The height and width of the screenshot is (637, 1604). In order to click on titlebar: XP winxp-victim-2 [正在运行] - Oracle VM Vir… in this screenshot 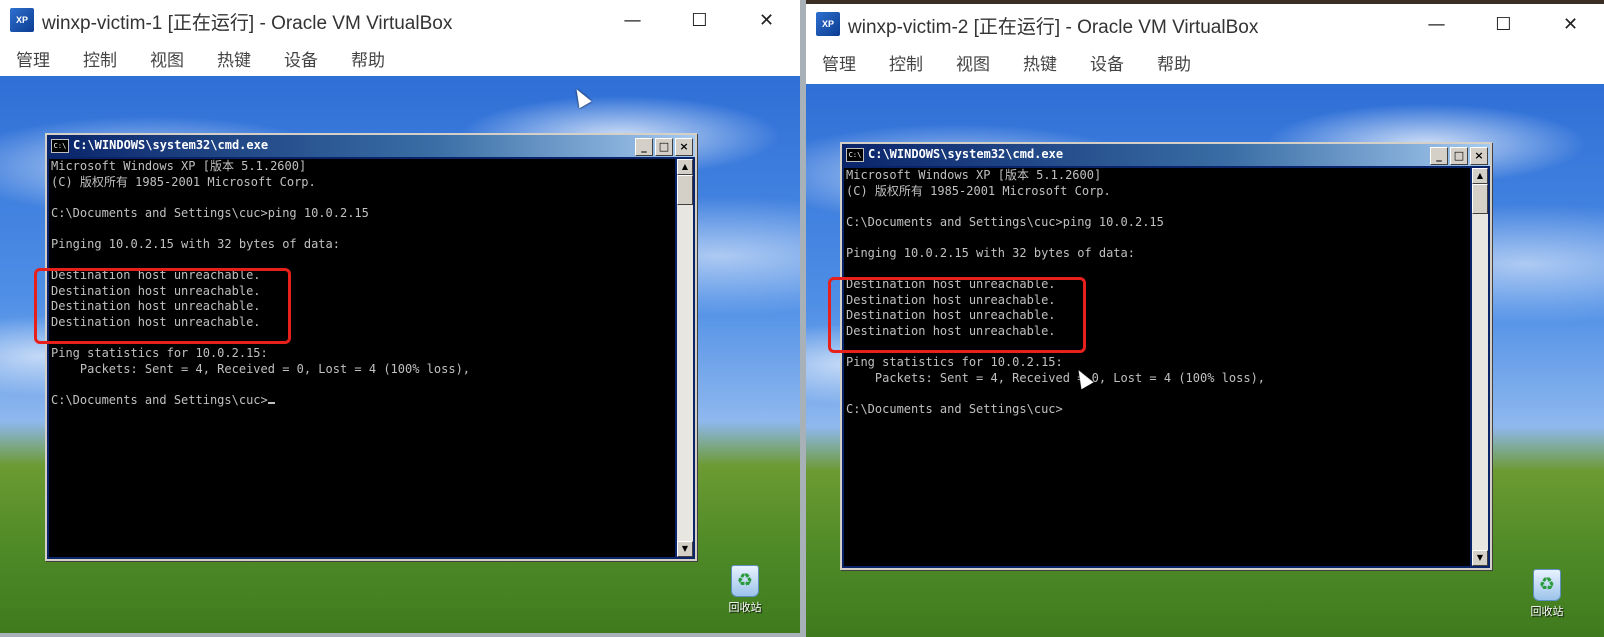, I will do `click(1205, 24)`.